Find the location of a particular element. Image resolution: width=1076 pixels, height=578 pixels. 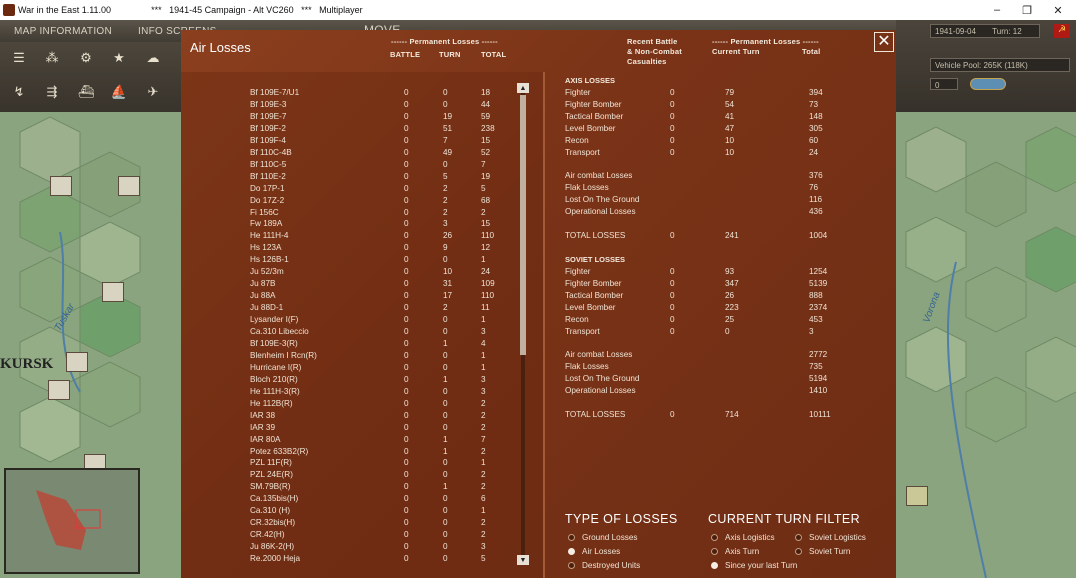

maximize-button: ❐ is located at coordinates (1027, 10).